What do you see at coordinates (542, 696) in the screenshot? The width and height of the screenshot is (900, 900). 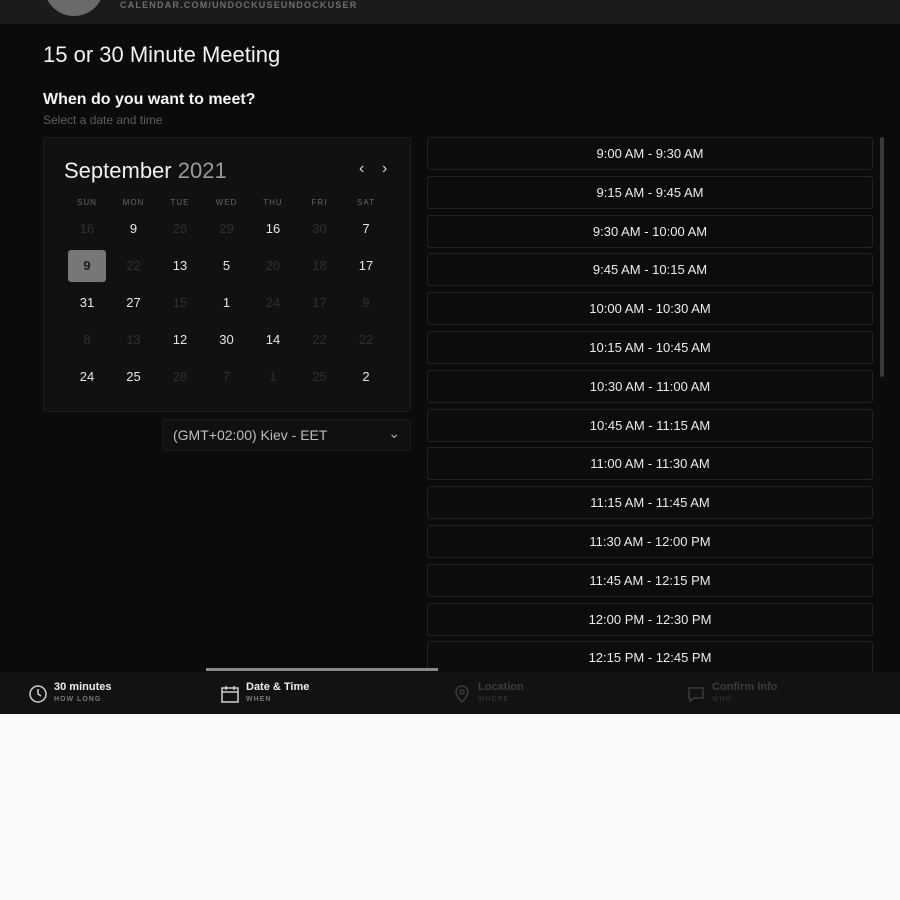 I see `step-location: Location WHERE` at bounding box center [542, 696].